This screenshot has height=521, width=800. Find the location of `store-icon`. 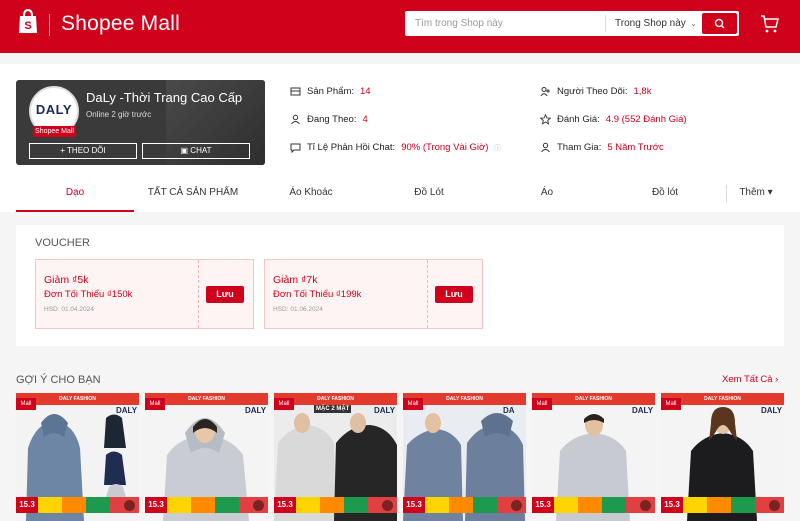

store-icon is located at coordinates (295, 91).